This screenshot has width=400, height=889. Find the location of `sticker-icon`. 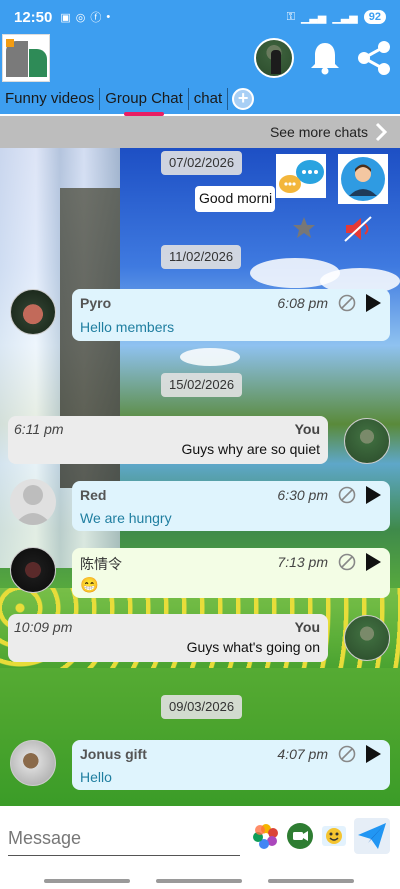

sticker-icon is located at coordinates (334, 836).